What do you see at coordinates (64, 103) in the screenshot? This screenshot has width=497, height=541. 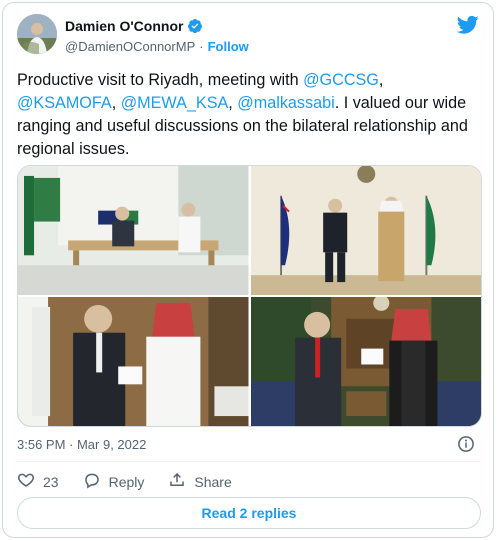 I see `mention-link-ksamofa: @KSAMOFA` at bounding box center [64, 103].